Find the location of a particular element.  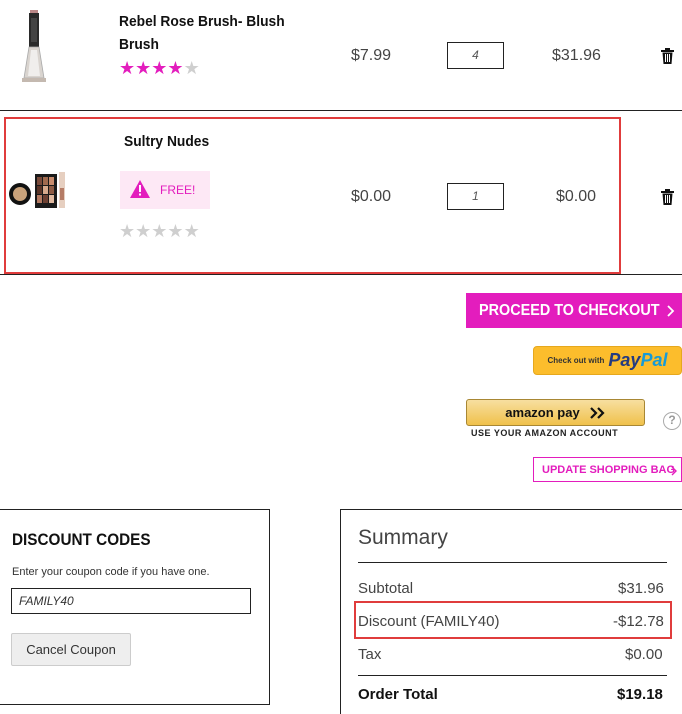

order-total-value: $19.18 is located at coordinates (640, 694).